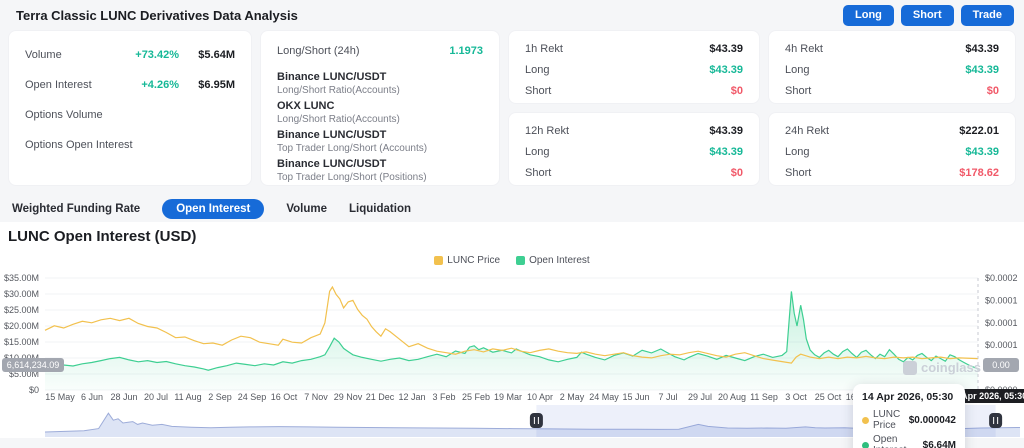 Image resolution: width=1024 pixels, height=448 pixels. I want to click on header-buttons: Long Short Trade, so click(928, 15).